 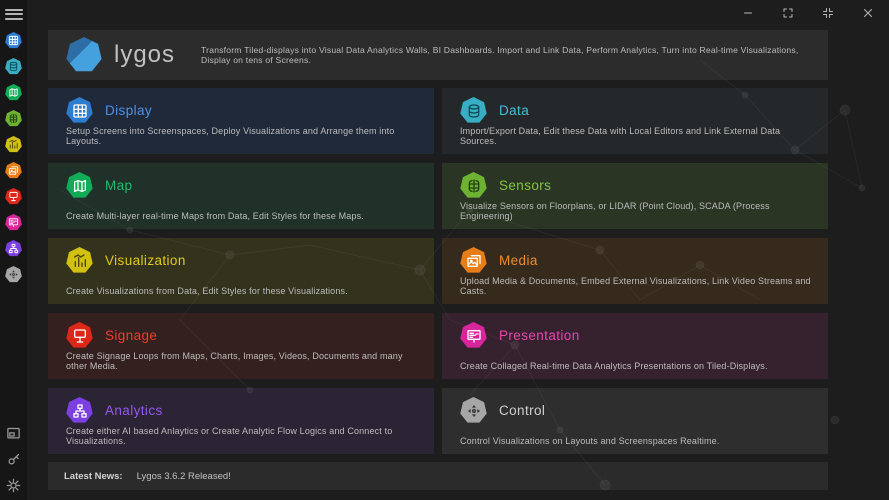 I want to click on sidebar-item-signage, so click(x=13, y=196).